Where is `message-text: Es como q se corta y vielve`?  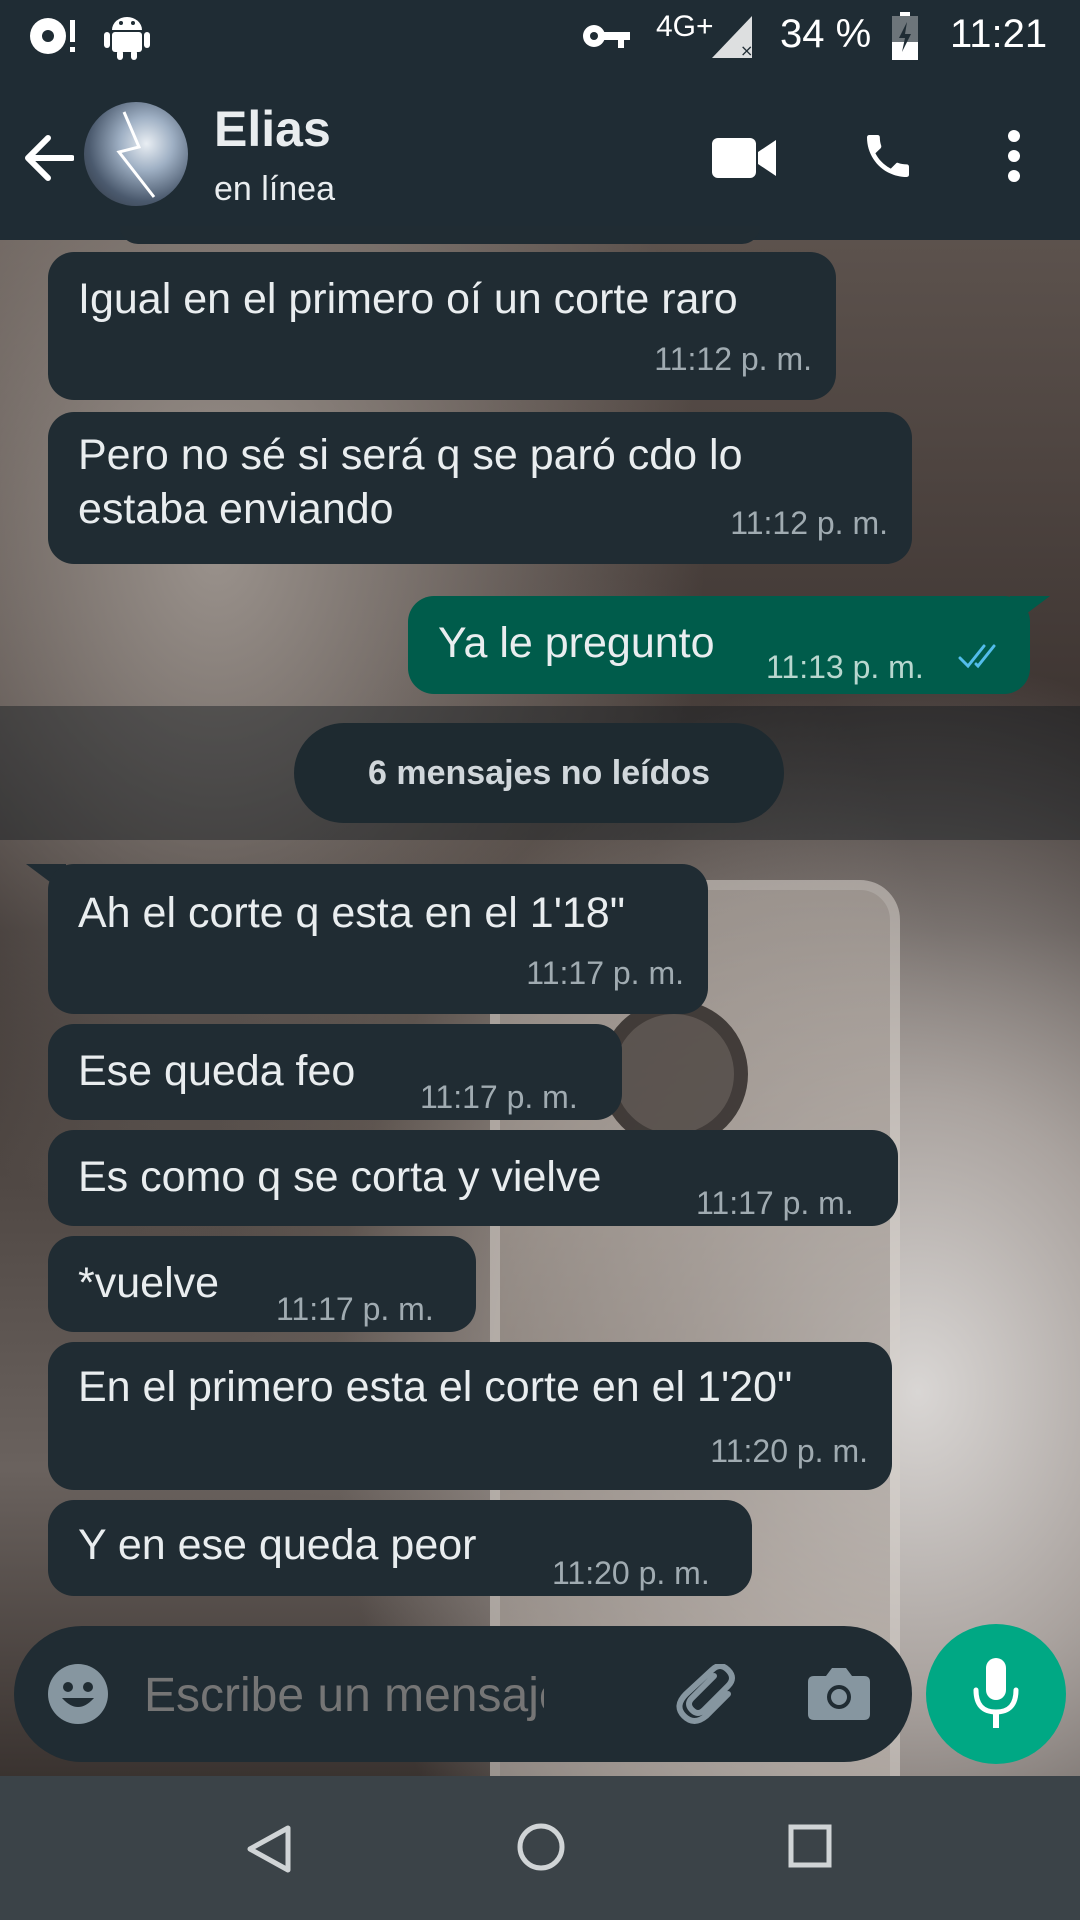 message-text: Es como q se corta y vielve is located at coordinates (340, 1177).